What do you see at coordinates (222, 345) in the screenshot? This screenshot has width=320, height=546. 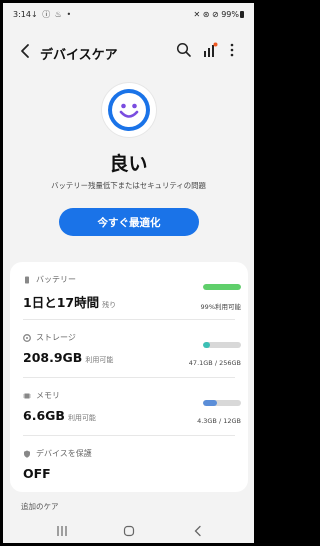 I see `storage-bar` at bounding box center [222, 345].